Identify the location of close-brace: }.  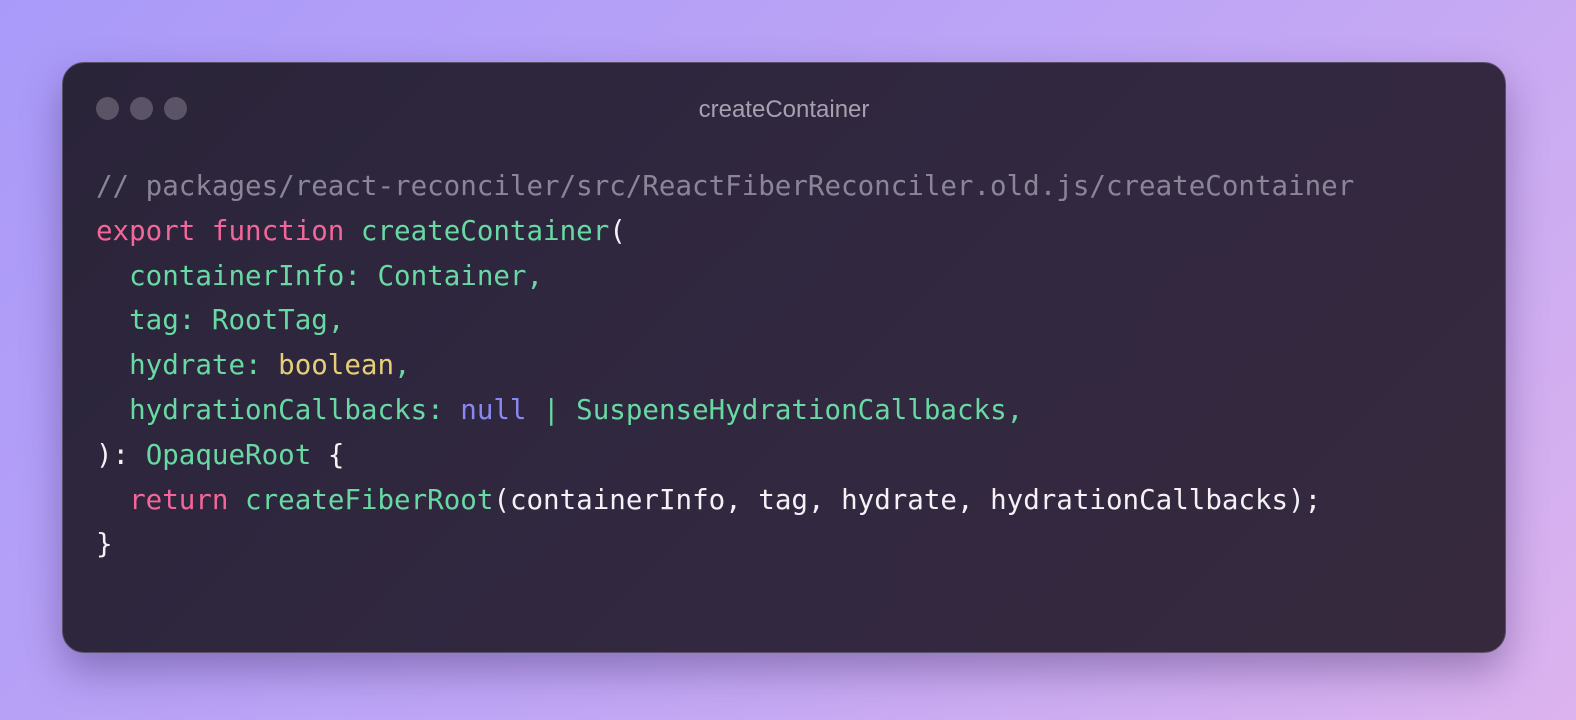
(104, 544).